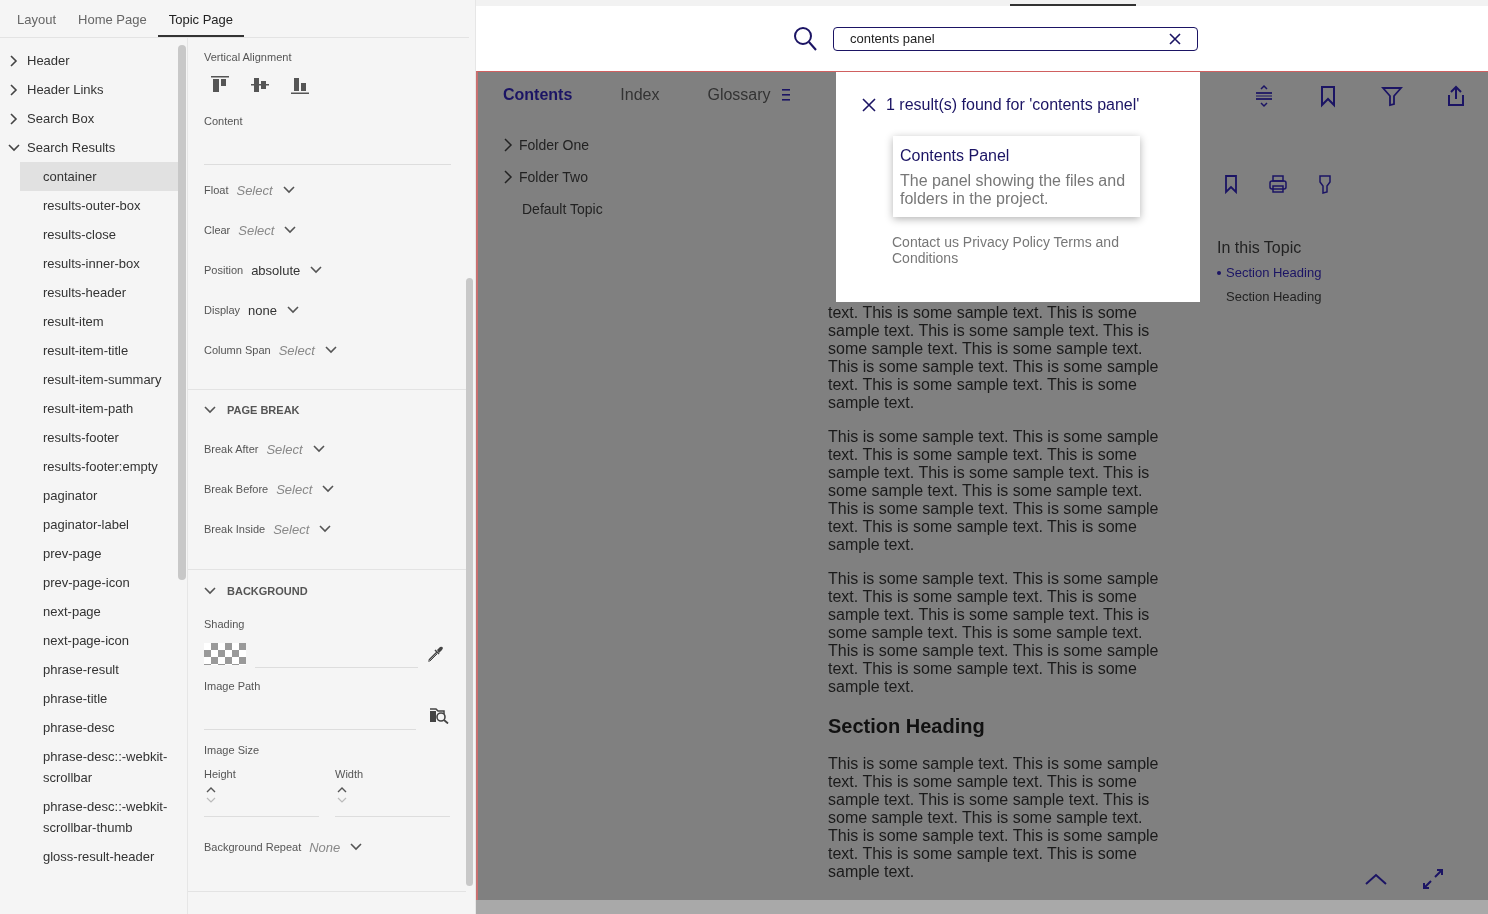  What do you see at coordinates (99, 234) in the screenshot?
I see `tree-item: results-close` at bounding box center [99, 234].